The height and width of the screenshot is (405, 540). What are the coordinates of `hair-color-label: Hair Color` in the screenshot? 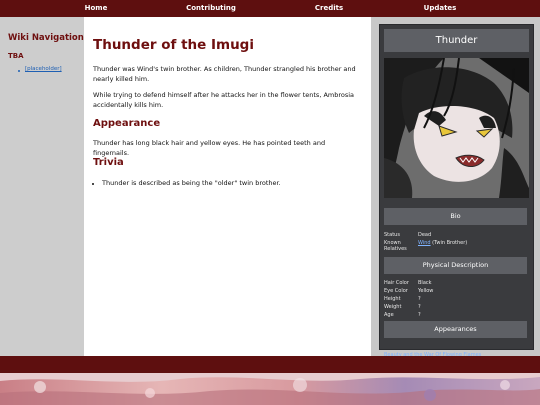 It's located at (396, 283).